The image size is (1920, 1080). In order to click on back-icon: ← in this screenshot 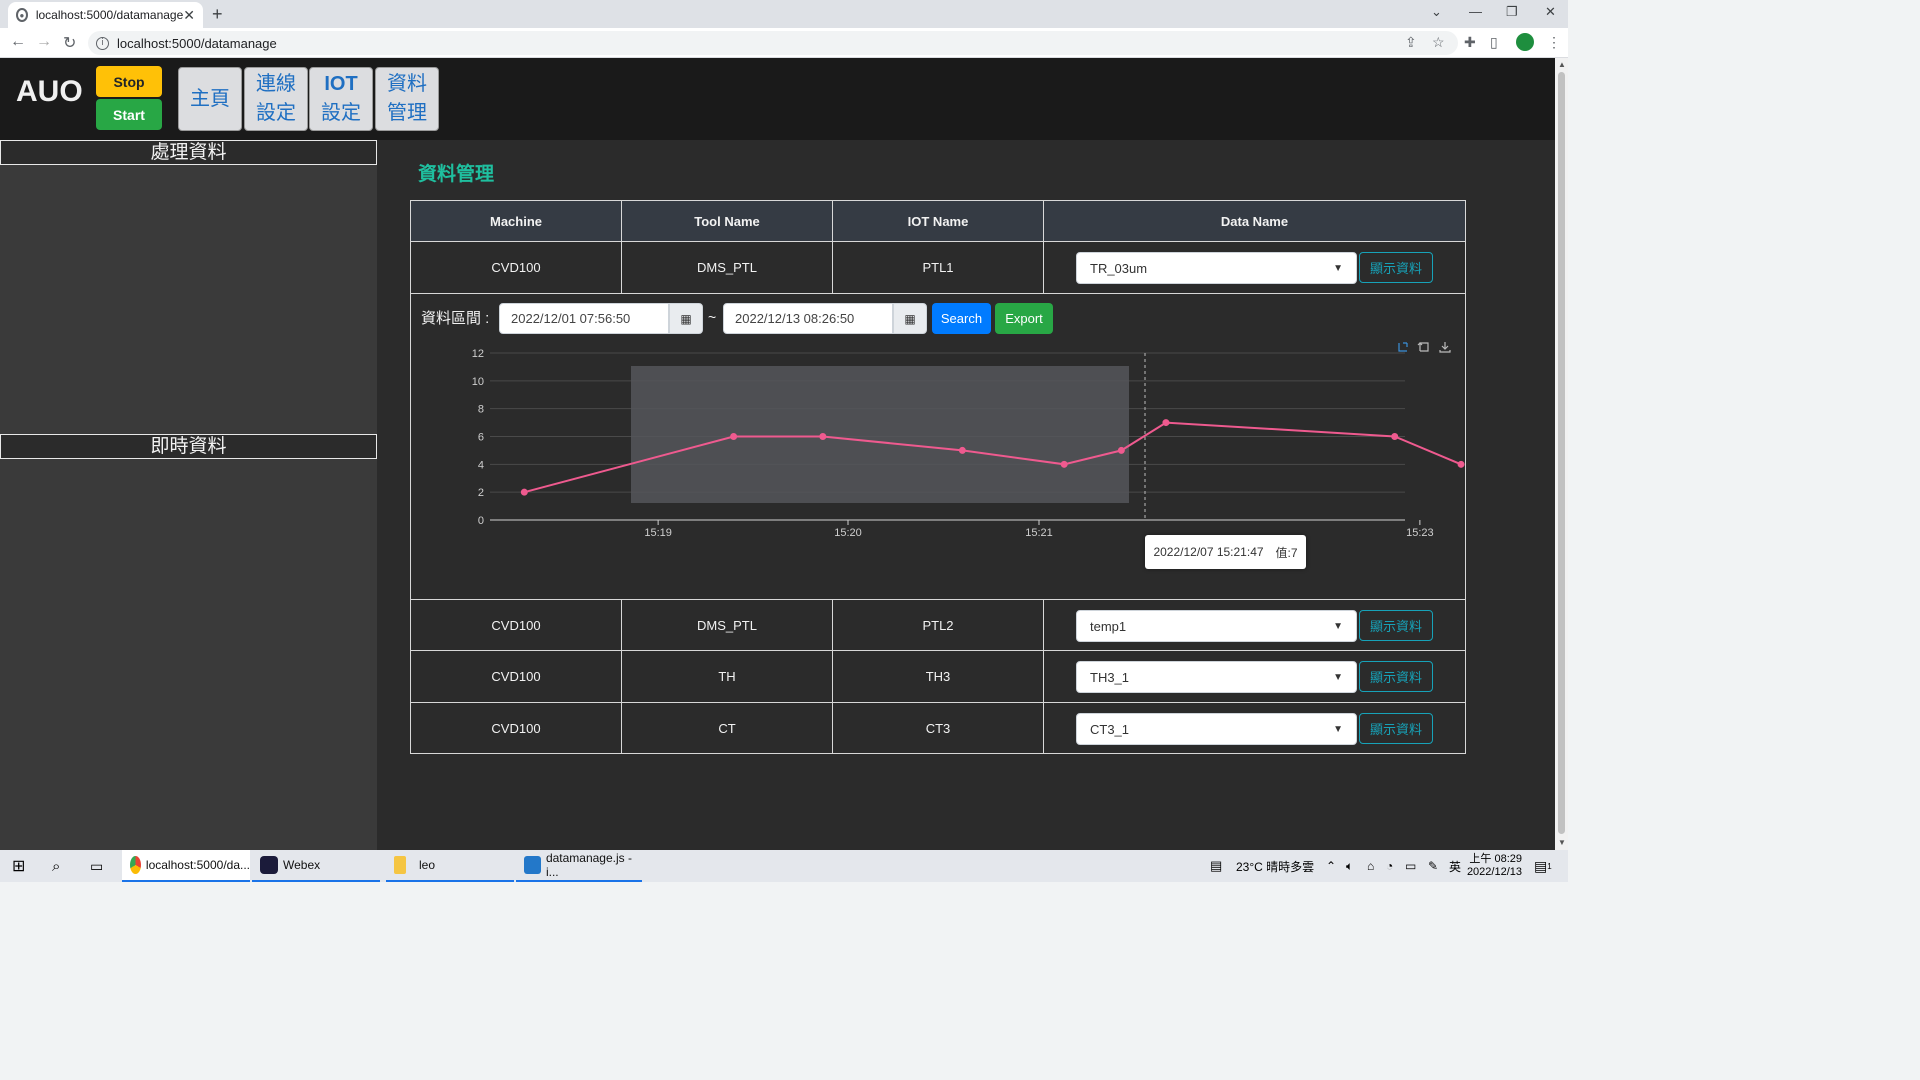, I will do `click(18, 42)`.